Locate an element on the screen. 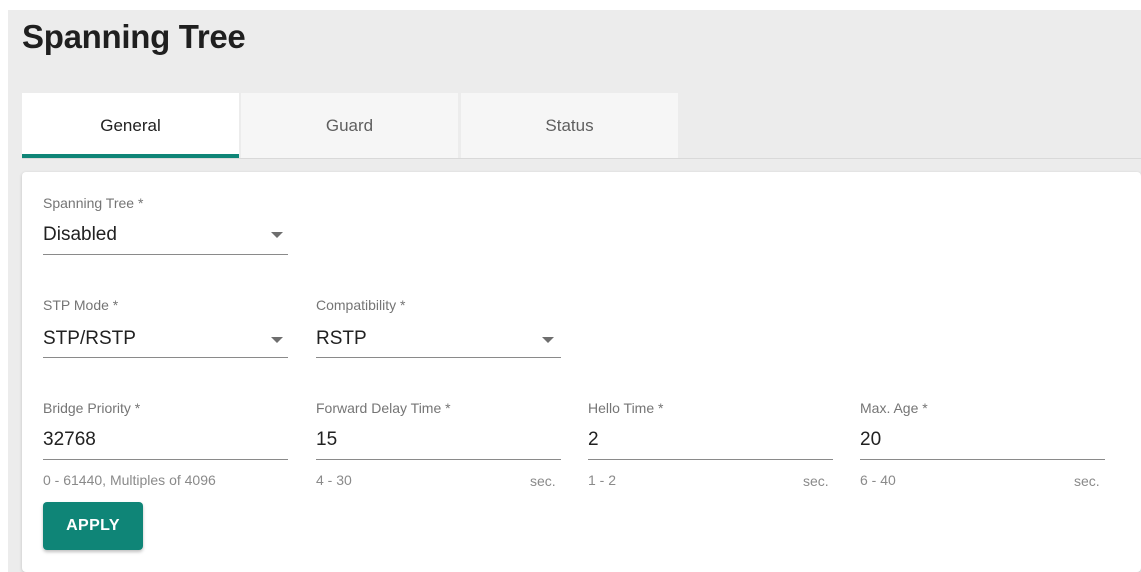  forward-delay-time-input: Forward Delay Time * 15 is located at coordinates (438, 431).